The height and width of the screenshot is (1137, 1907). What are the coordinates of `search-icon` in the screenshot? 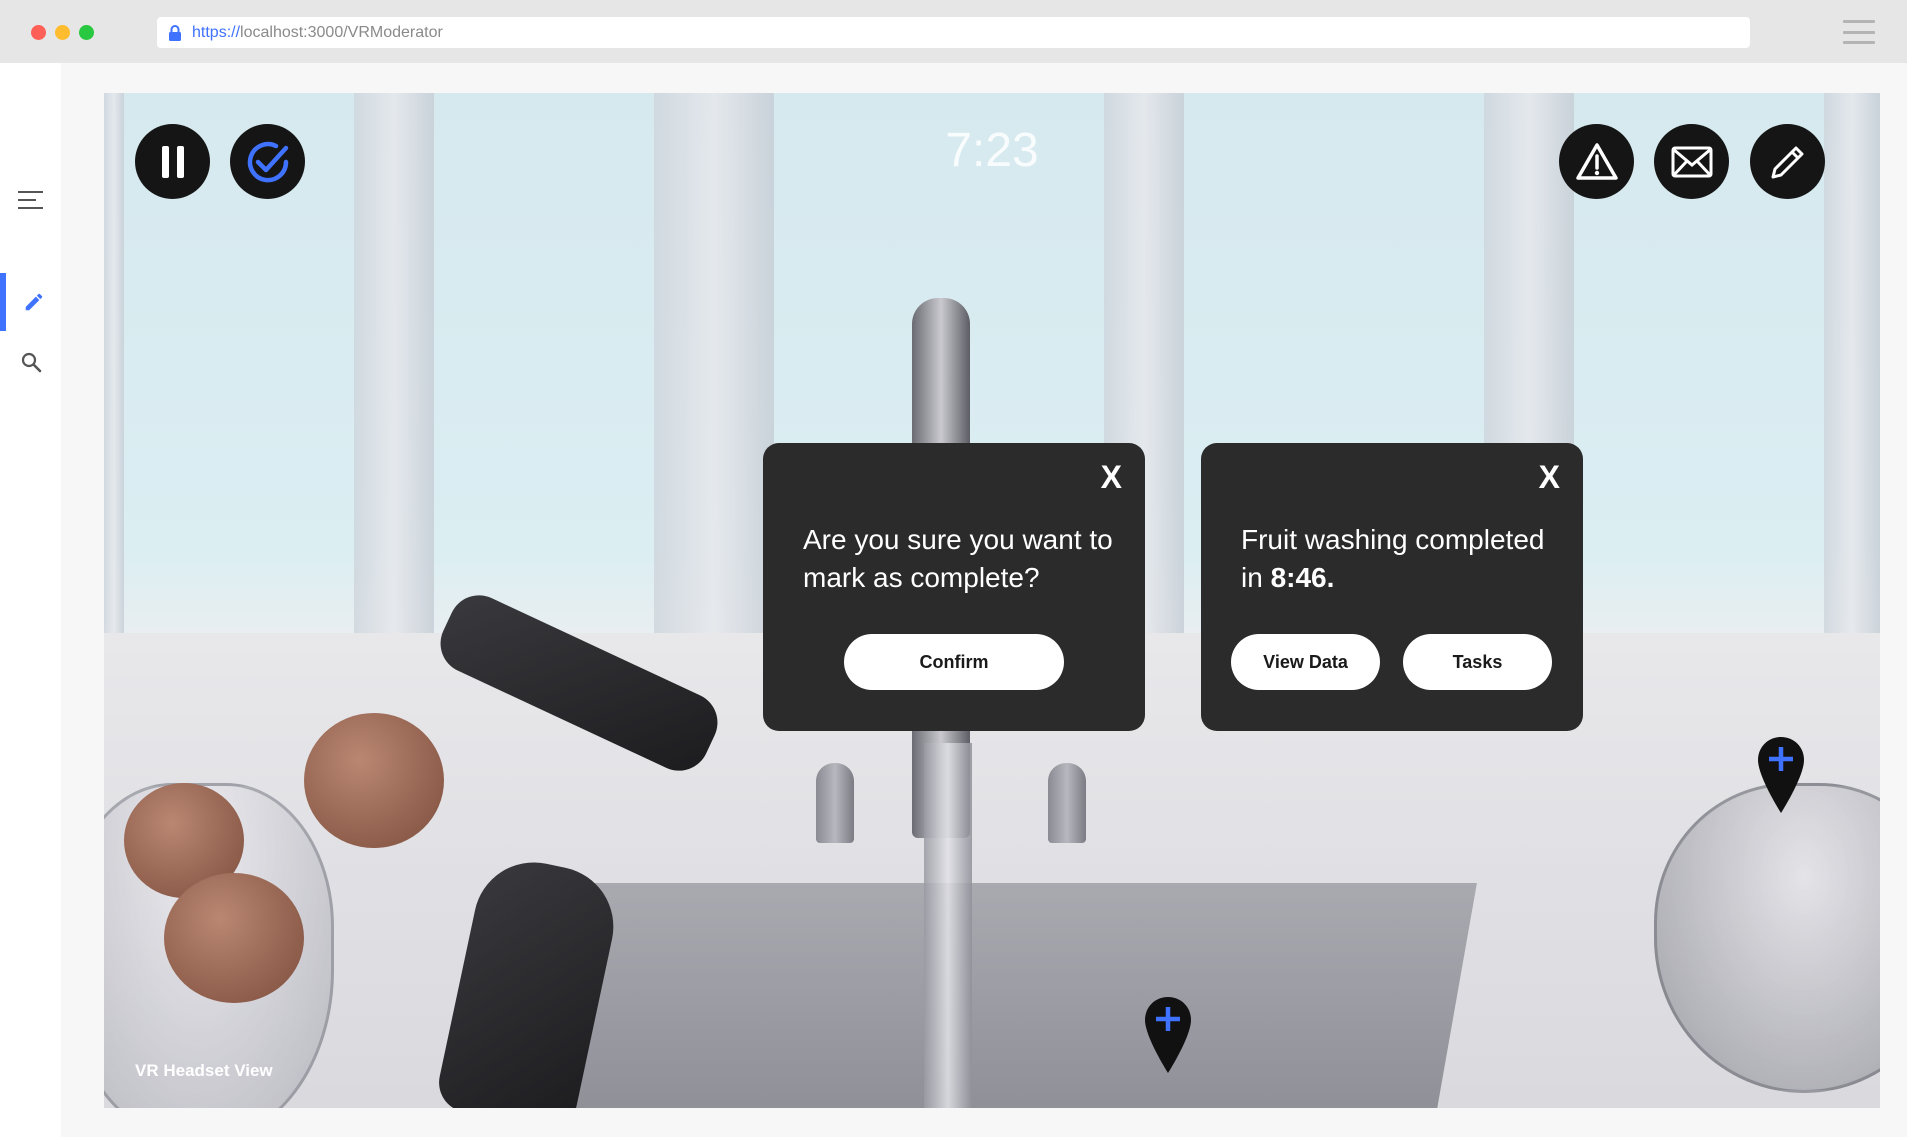 It's located at (31, 362).